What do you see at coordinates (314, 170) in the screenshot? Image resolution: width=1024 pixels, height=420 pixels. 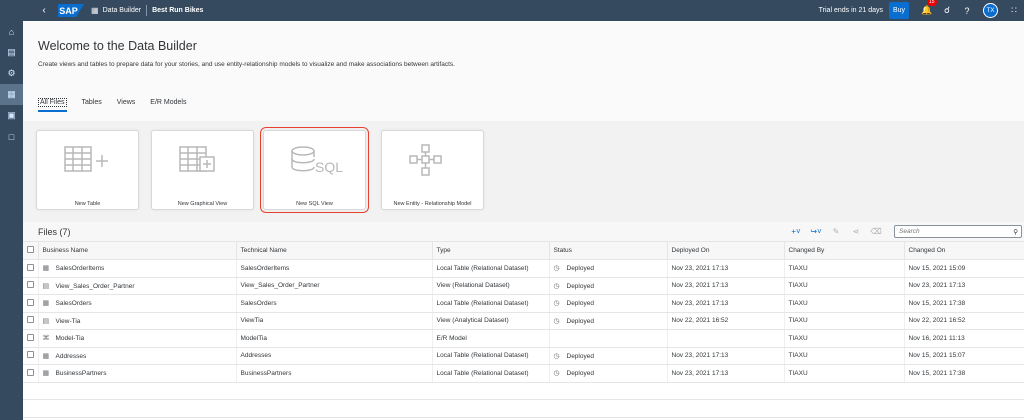 I see `new-sql-view-tile: SQL New SQL View` at bounding box center [314, 170].